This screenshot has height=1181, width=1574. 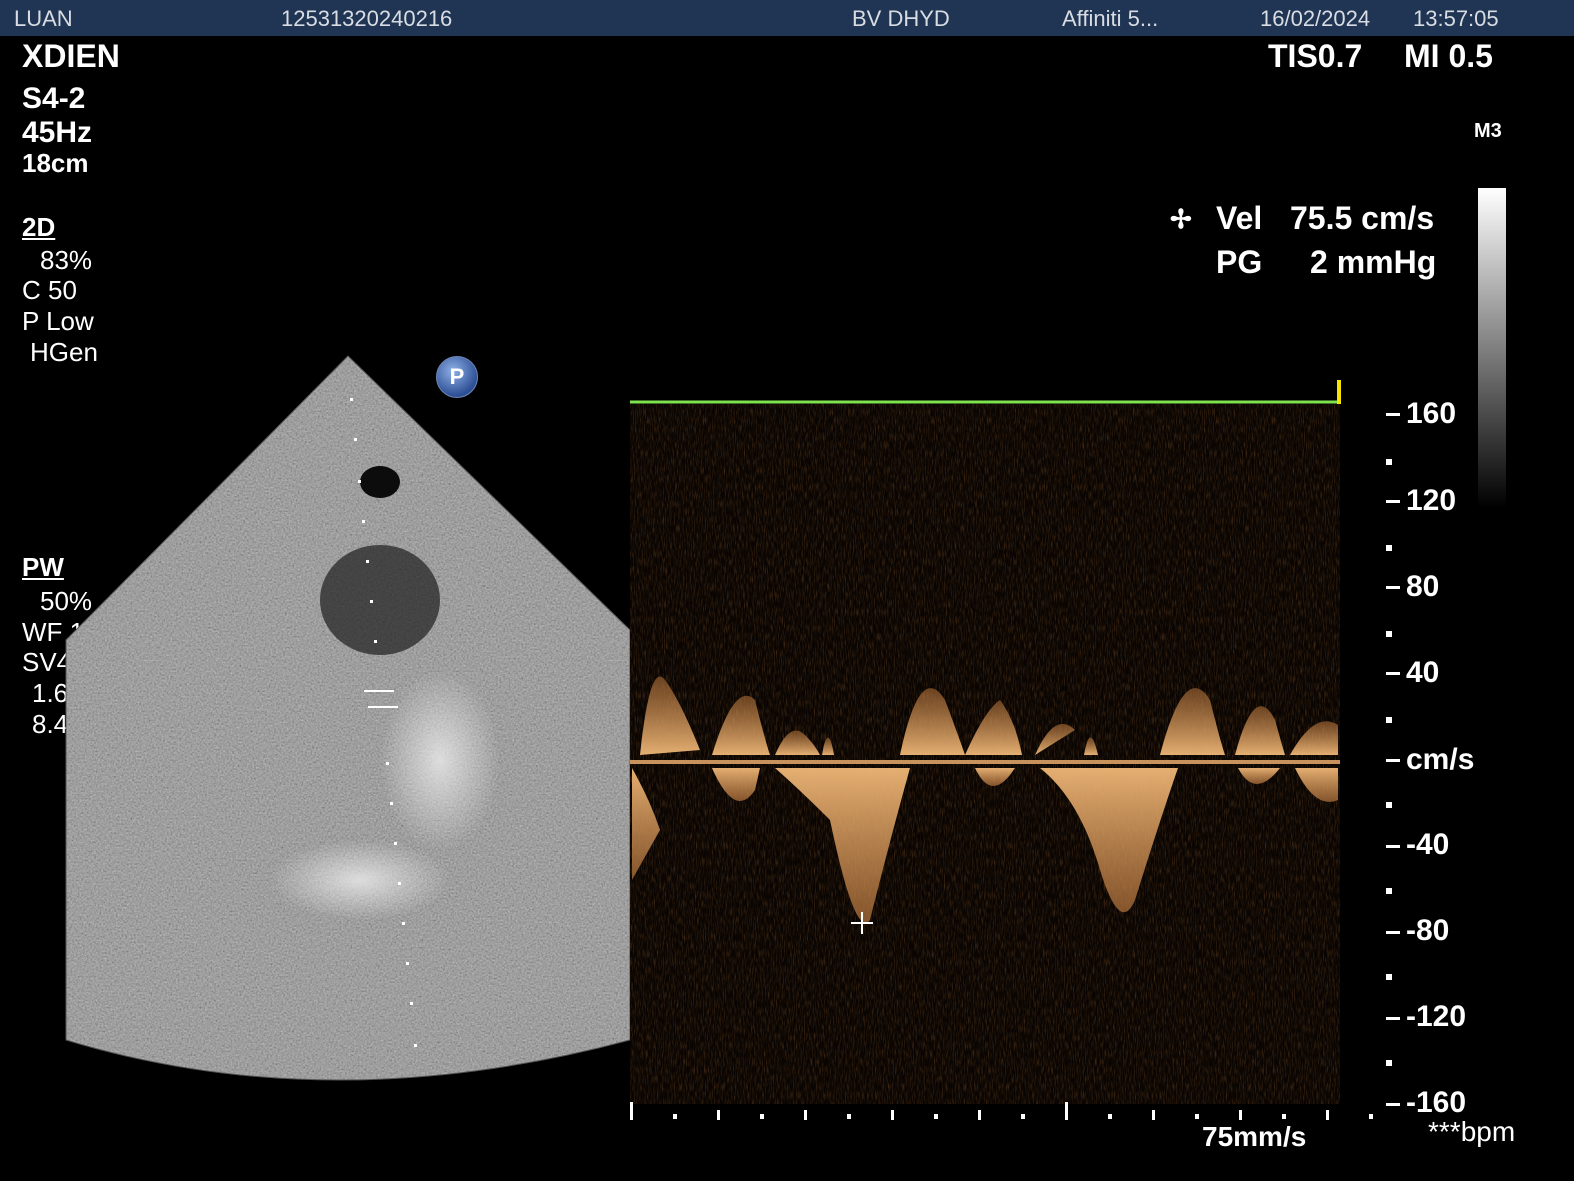 What do you see at coordinates (1436, 1016) in the screenshot?
I see `scale-label-neg120: -120` at bounding box center [1436, 1016].